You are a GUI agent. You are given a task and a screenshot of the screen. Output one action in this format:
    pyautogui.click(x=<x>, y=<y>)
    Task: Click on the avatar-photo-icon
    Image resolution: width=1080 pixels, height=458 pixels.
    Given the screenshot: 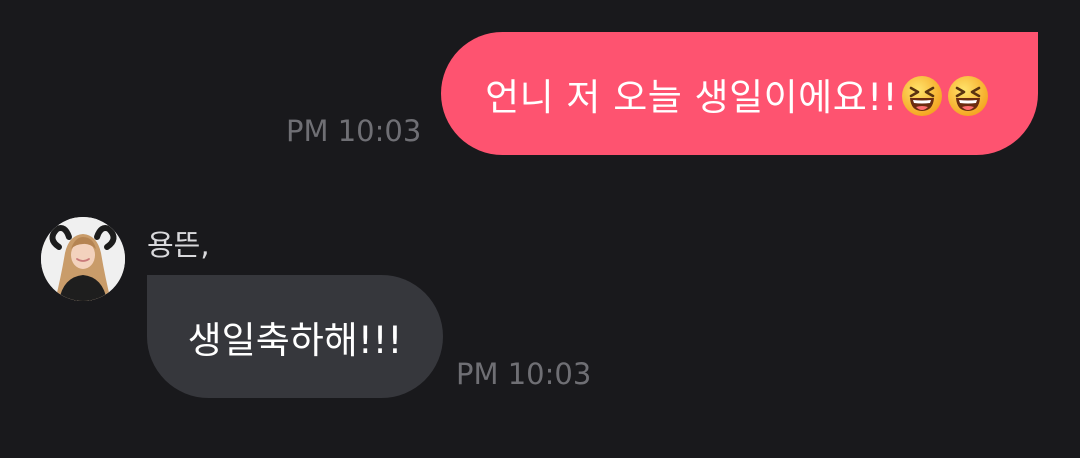 What is the action you would take?
    pyautogui.click(x=83, y=259)
    